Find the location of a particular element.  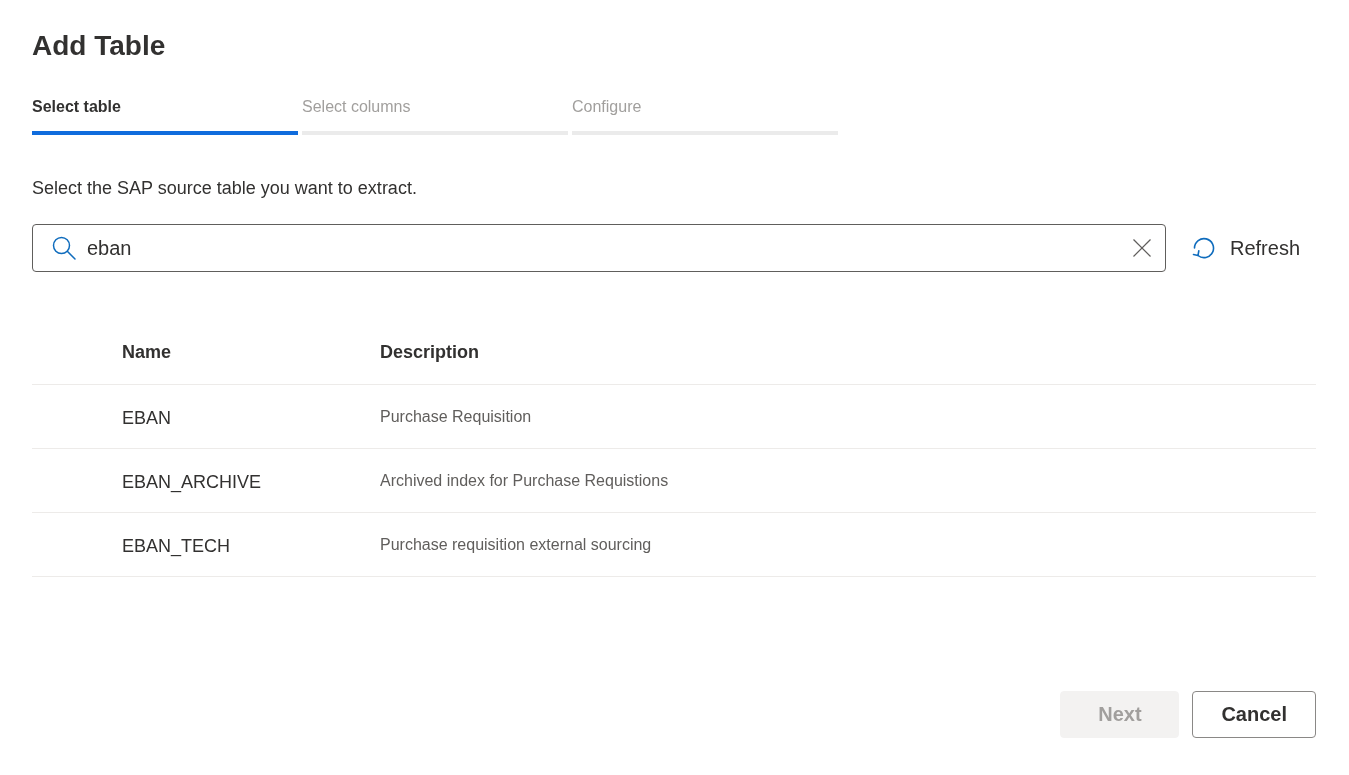

close-icon is located at coordinates (1142, 248).